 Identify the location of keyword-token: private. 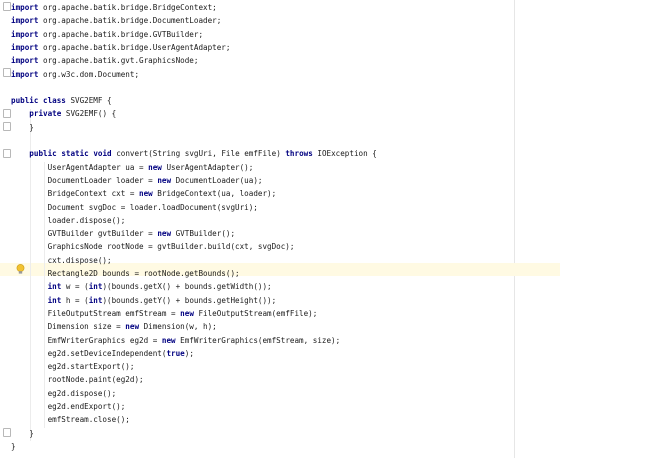
(45, 114).